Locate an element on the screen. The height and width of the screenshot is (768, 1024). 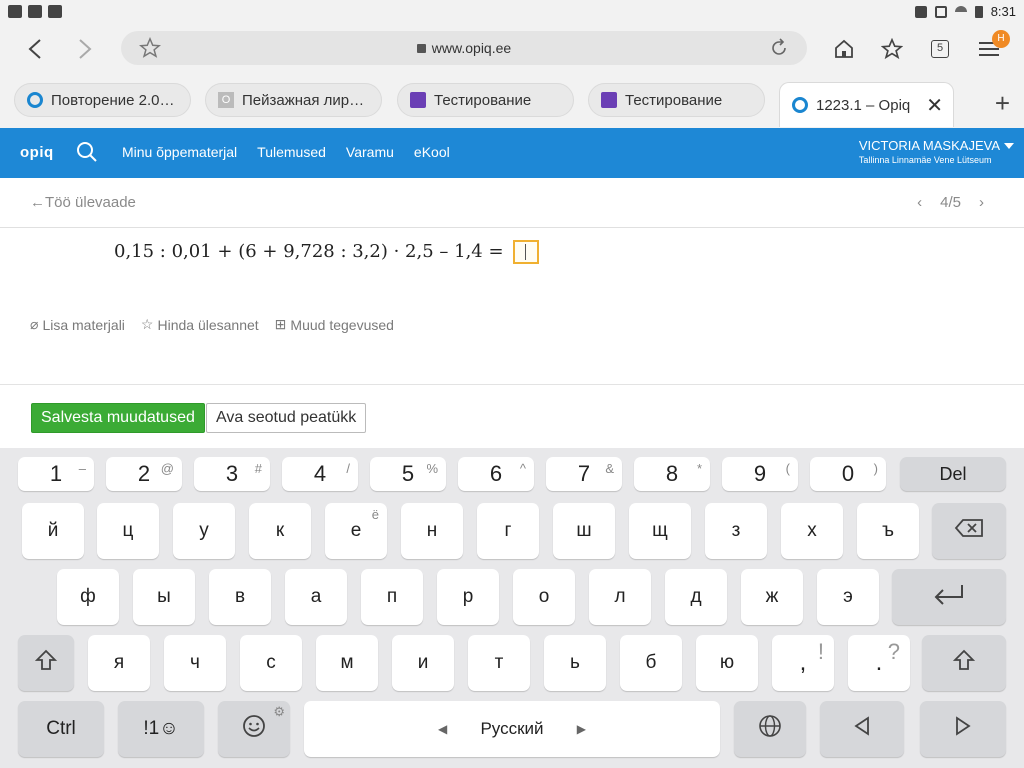
key-letter: а is located at coordinates (316, 597).